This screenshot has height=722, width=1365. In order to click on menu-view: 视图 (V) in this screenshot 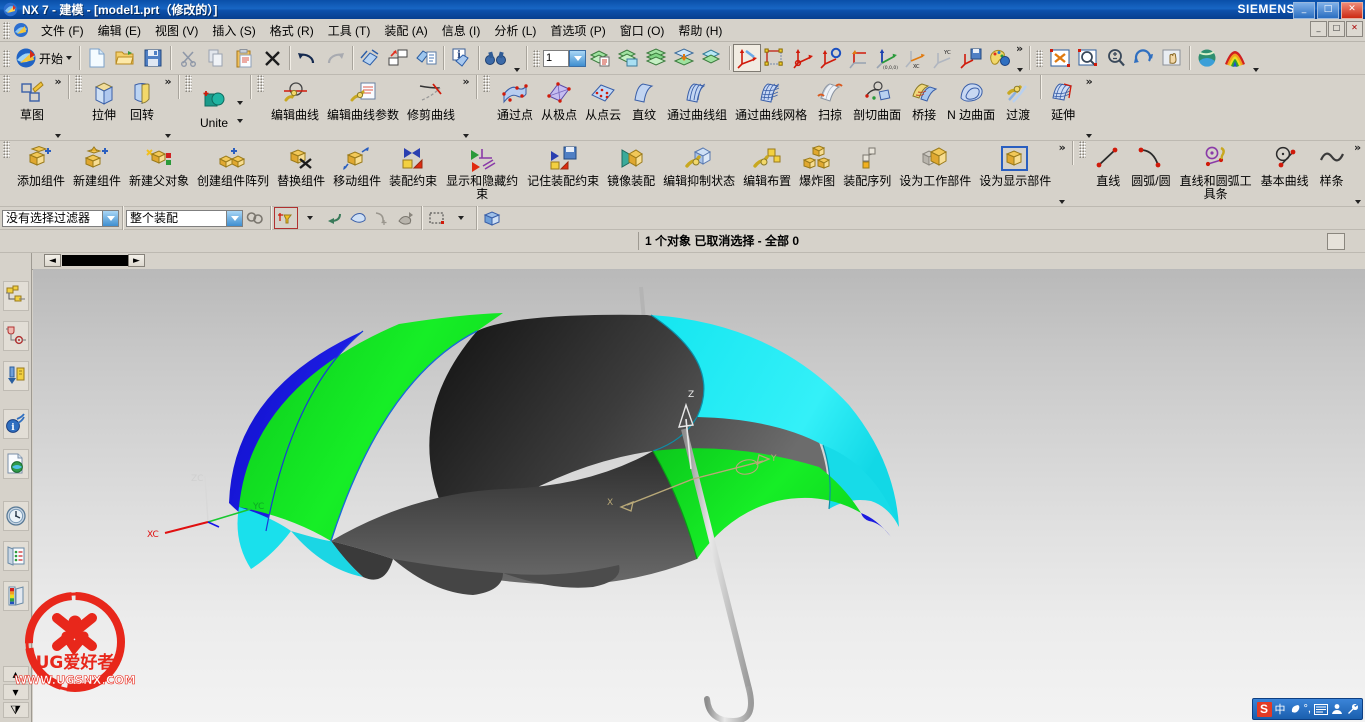, I will do `click(176, 30)`.